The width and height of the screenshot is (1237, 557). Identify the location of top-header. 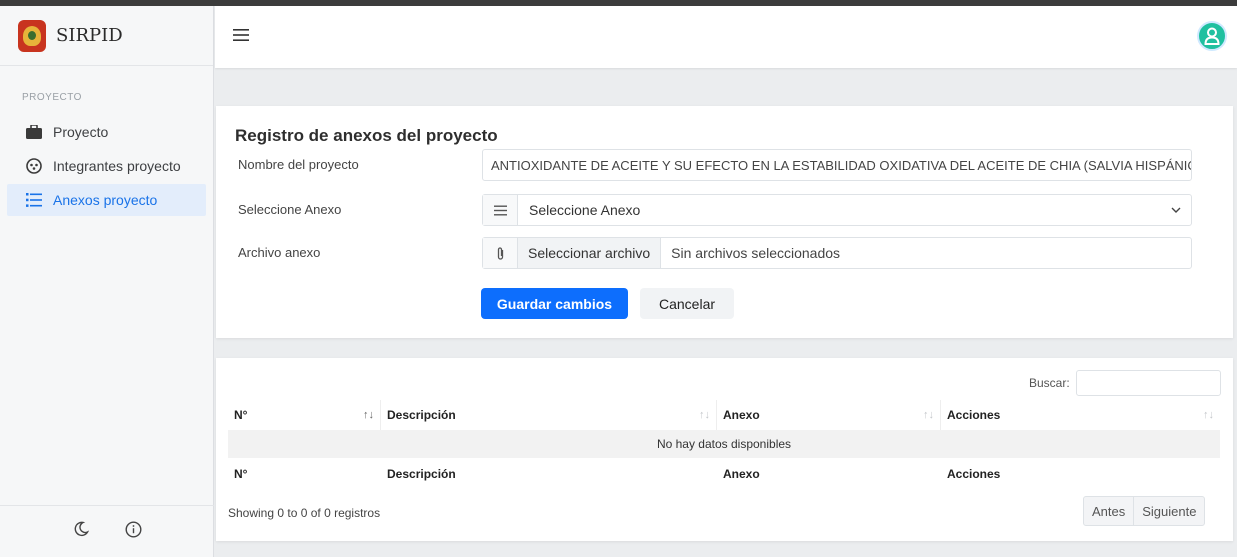
(726, 37).